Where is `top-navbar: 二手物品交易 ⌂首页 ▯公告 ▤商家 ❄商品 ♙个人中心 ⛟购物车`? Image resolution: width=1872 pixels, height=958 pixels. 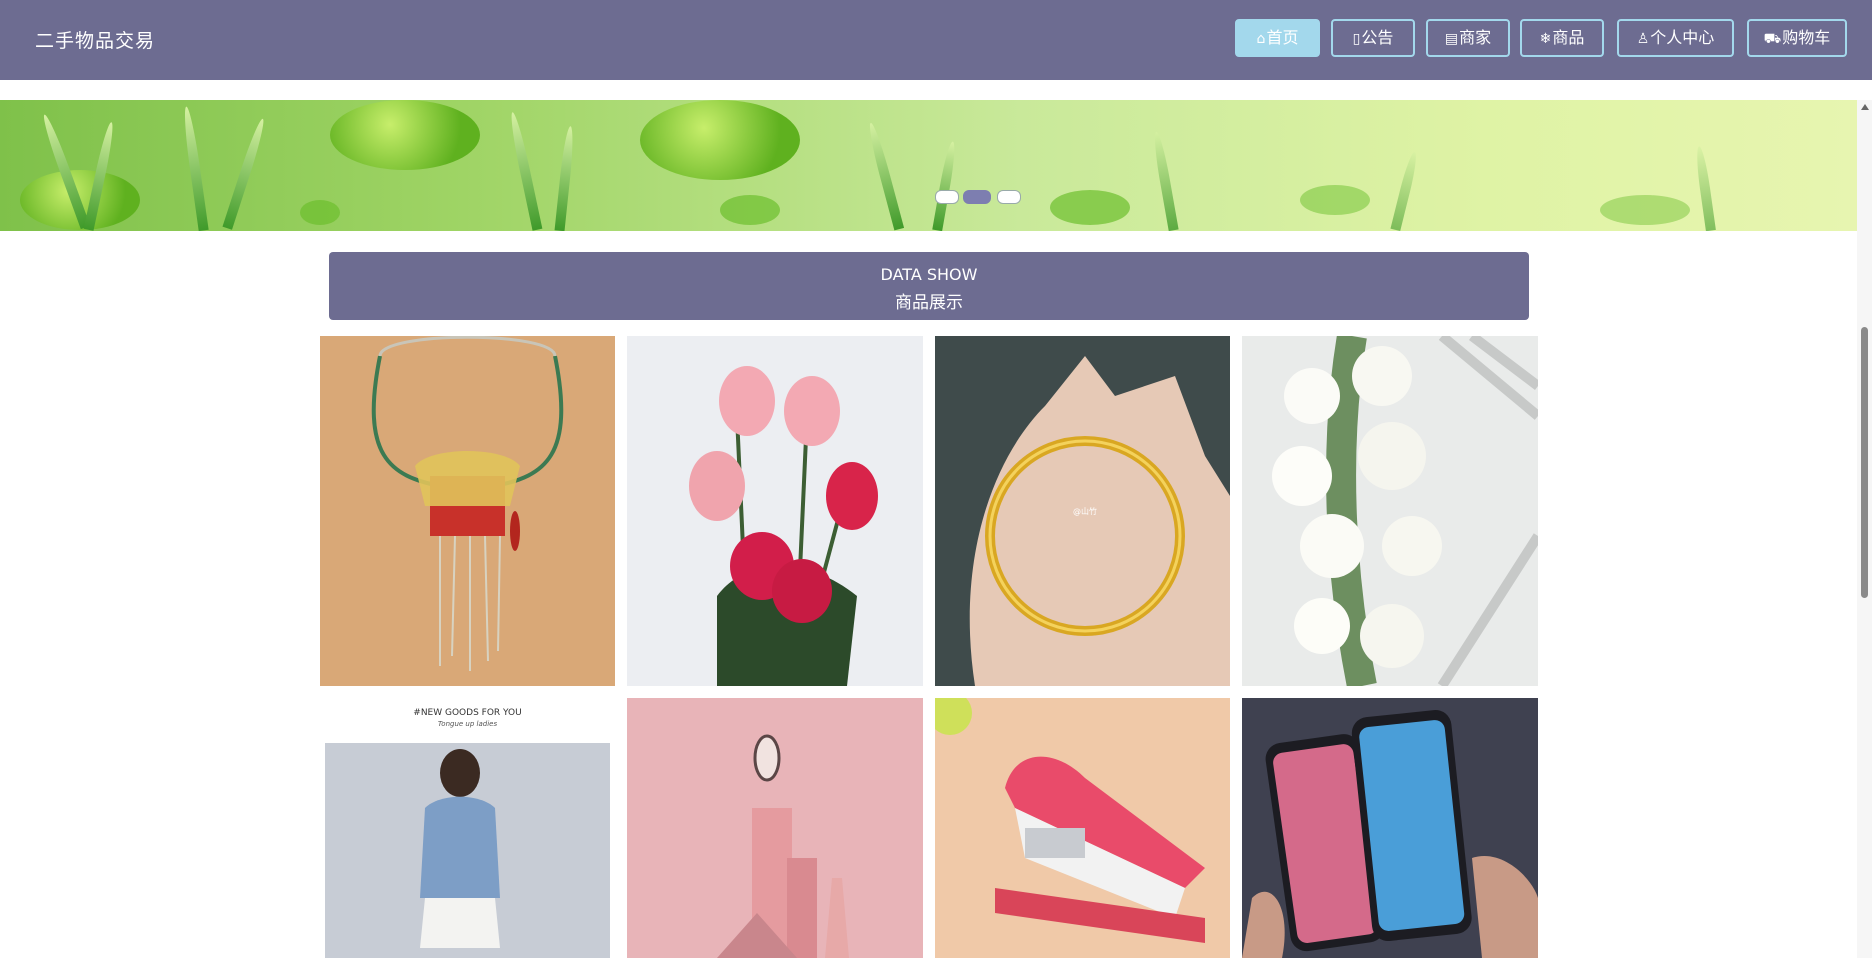
top-navbar: 二手物品交易 ⌂首页 ▯公告 ▤商家 ❄商品 ♙个人中心 ⛟购物车 is located at coordinates (936, 40).